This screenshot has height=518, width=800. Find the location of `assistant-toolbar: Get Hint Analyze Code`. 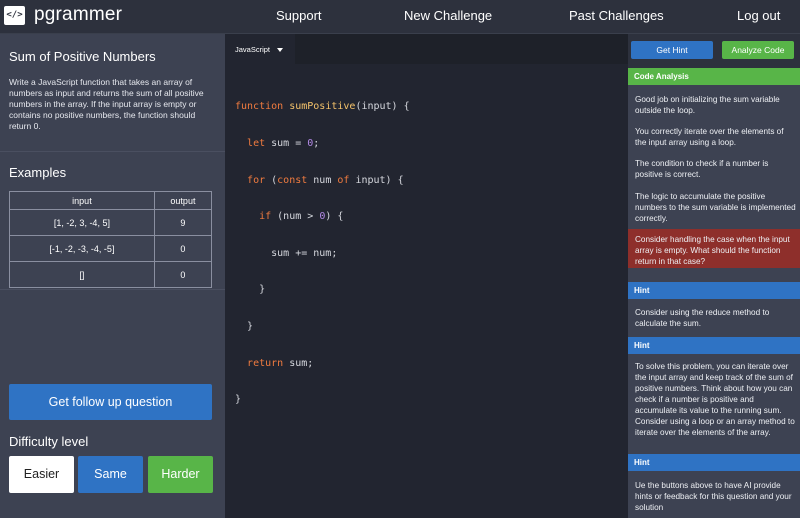

assistant-toolbar: Get Hint Analyze Code is located at coordinates (714, 51).